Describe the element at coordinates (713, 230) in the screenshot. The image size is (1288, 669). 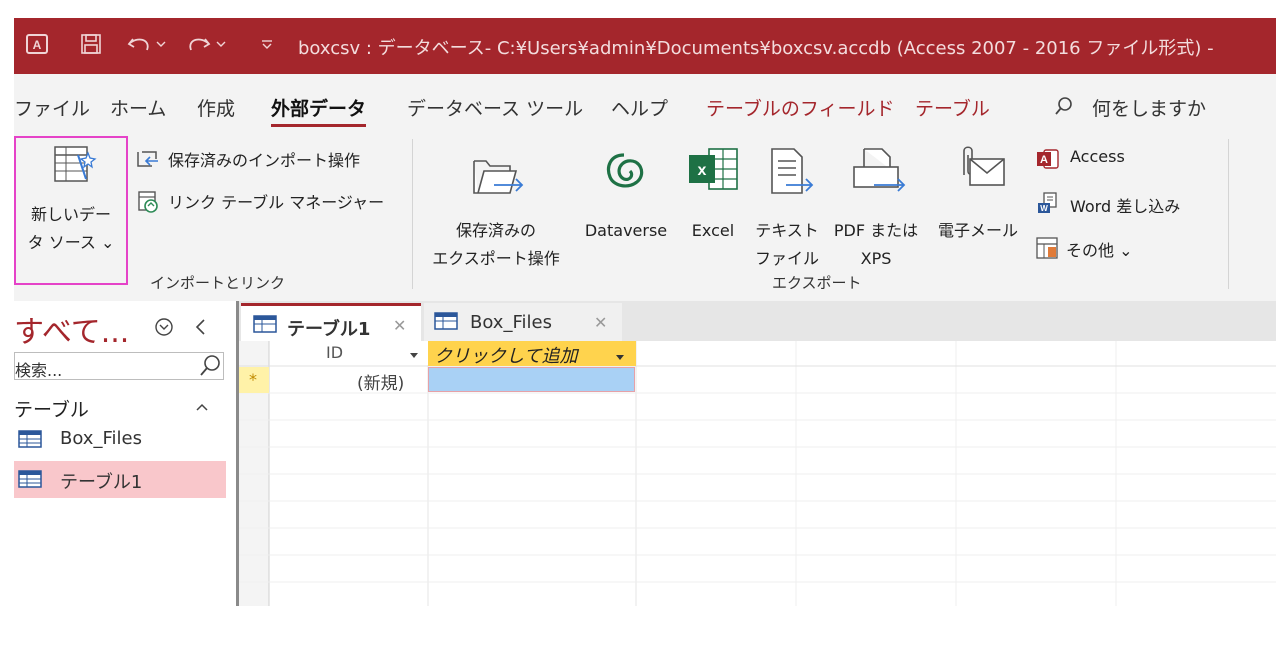
I see `excel-label: Excel` at that location.